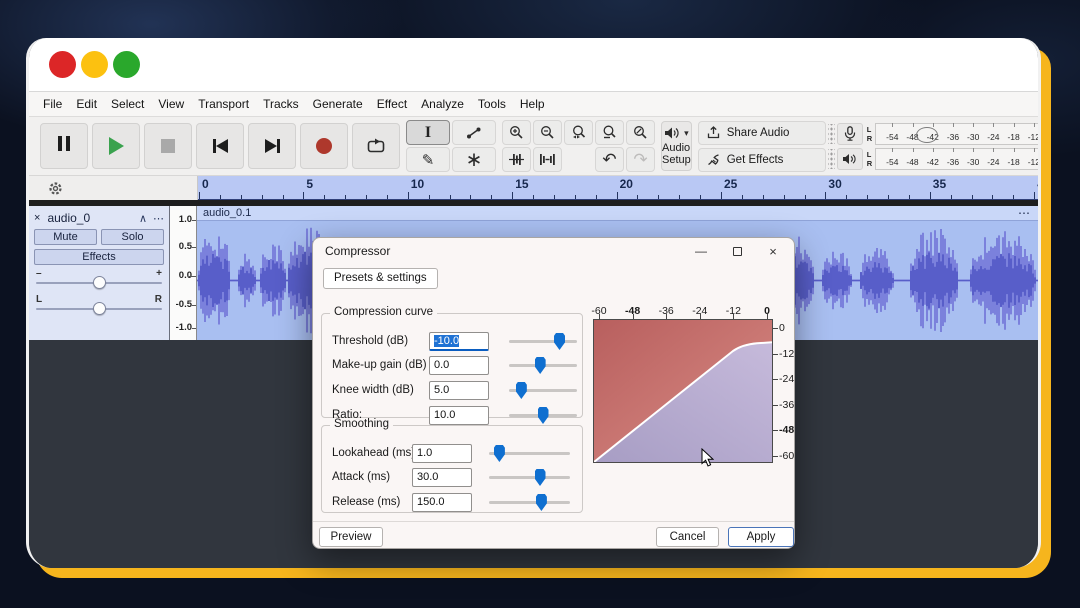 This screenshot has width=1080, height=608. What do you see at coordinates (99, 282) in the screenshot?
I see `gain-slider-thumb` at bounding box center [99, 282].